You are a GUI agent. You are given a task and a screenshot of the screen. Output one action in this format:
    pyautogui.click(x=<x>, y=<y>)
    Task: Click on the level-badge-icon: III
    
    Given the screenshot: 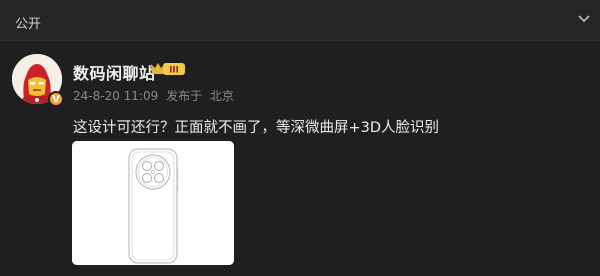 What is the action you would take?
    pyautogui.click(x=168, y=69)
    